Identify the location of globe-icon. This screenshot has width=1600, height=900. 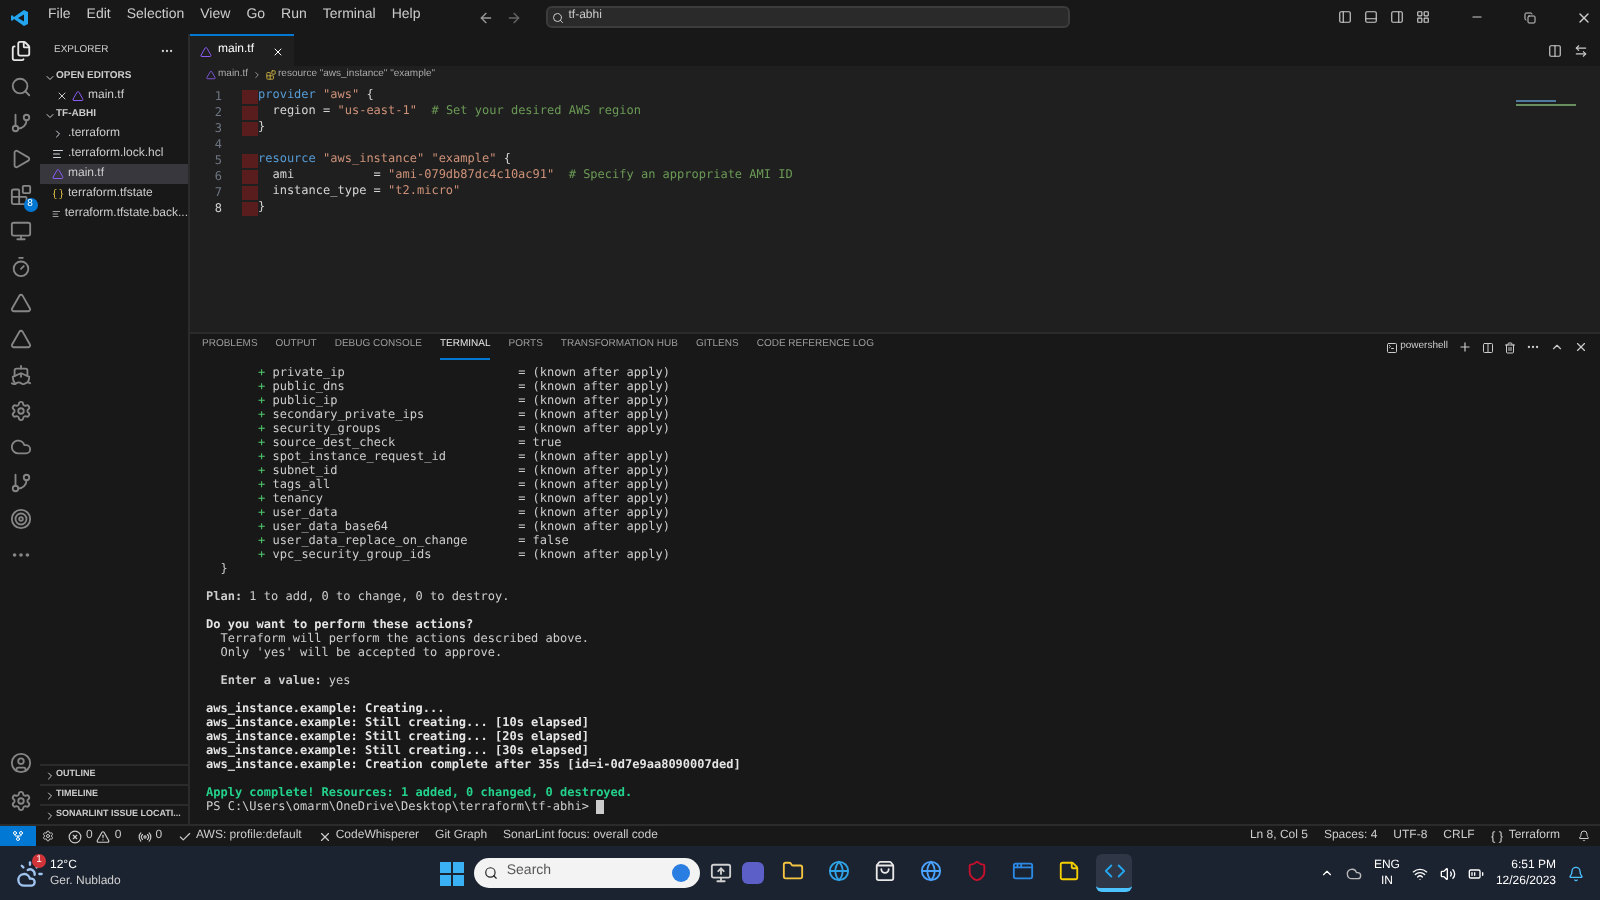
(930, 871).